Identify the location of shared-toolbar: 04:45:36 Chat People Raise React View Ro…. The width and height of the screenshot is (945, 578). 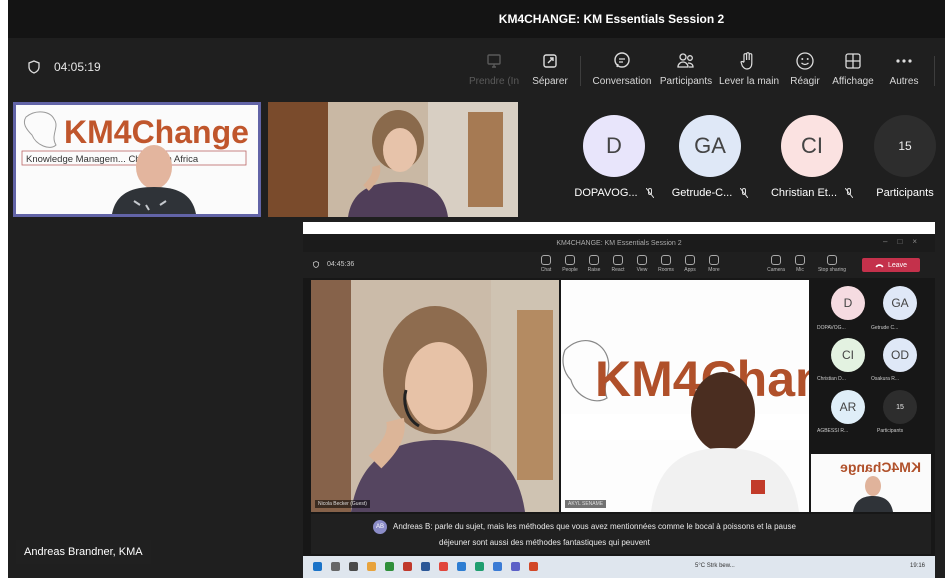
(619, 265).